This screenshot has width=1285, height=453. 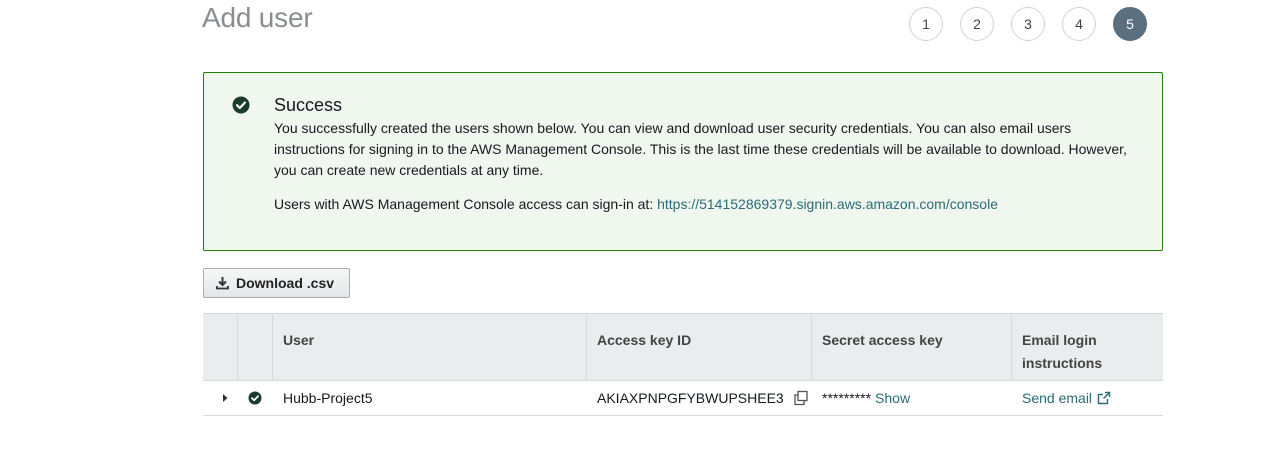 I want to click on step-4: 4, so click(x=1079, y=24).